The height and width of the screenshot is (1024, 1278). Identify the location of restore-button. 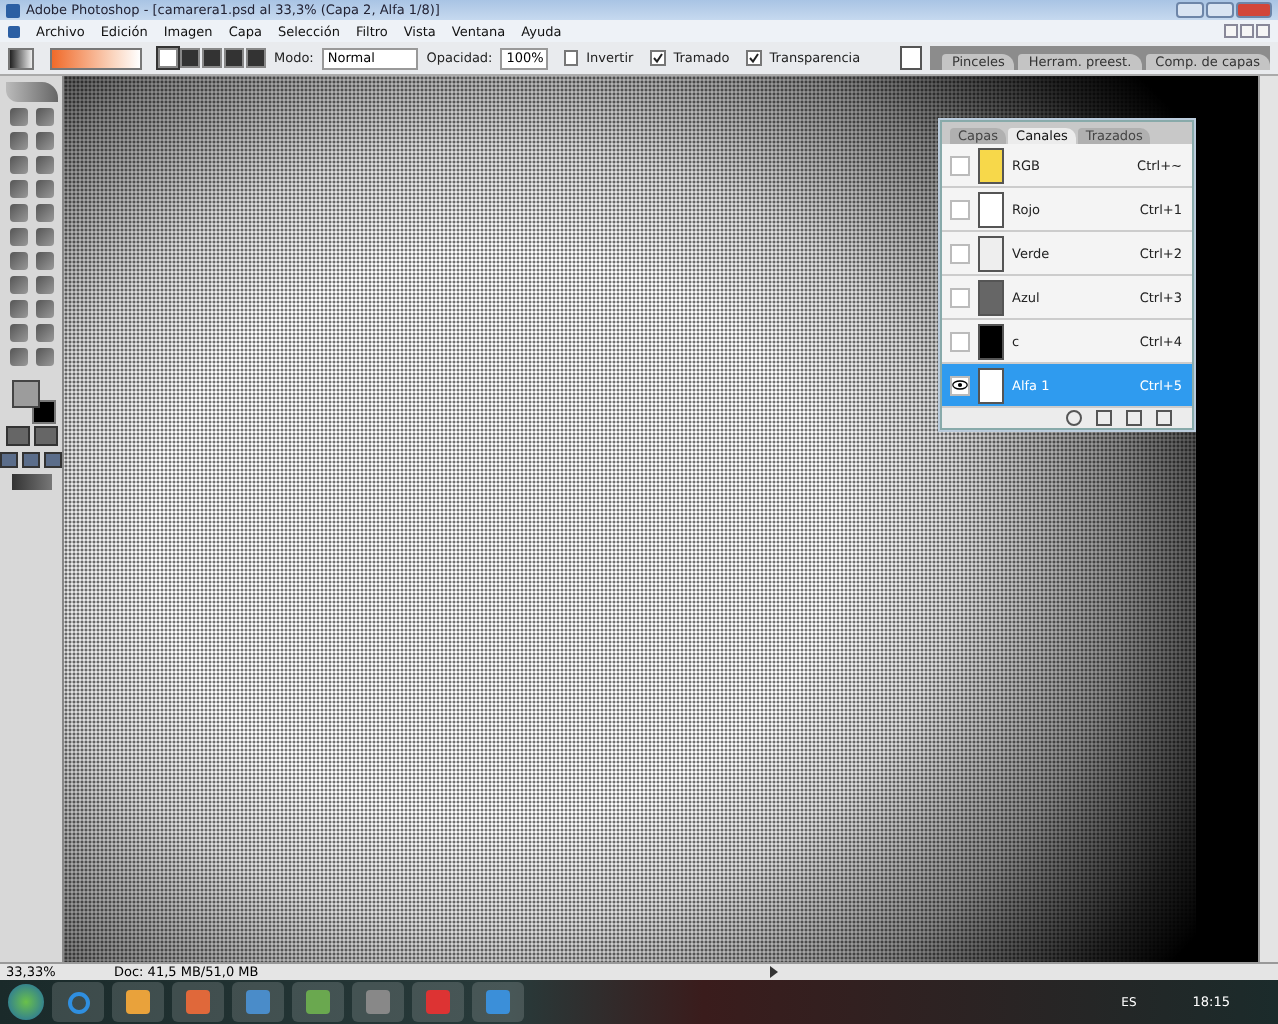
(1247, 31).